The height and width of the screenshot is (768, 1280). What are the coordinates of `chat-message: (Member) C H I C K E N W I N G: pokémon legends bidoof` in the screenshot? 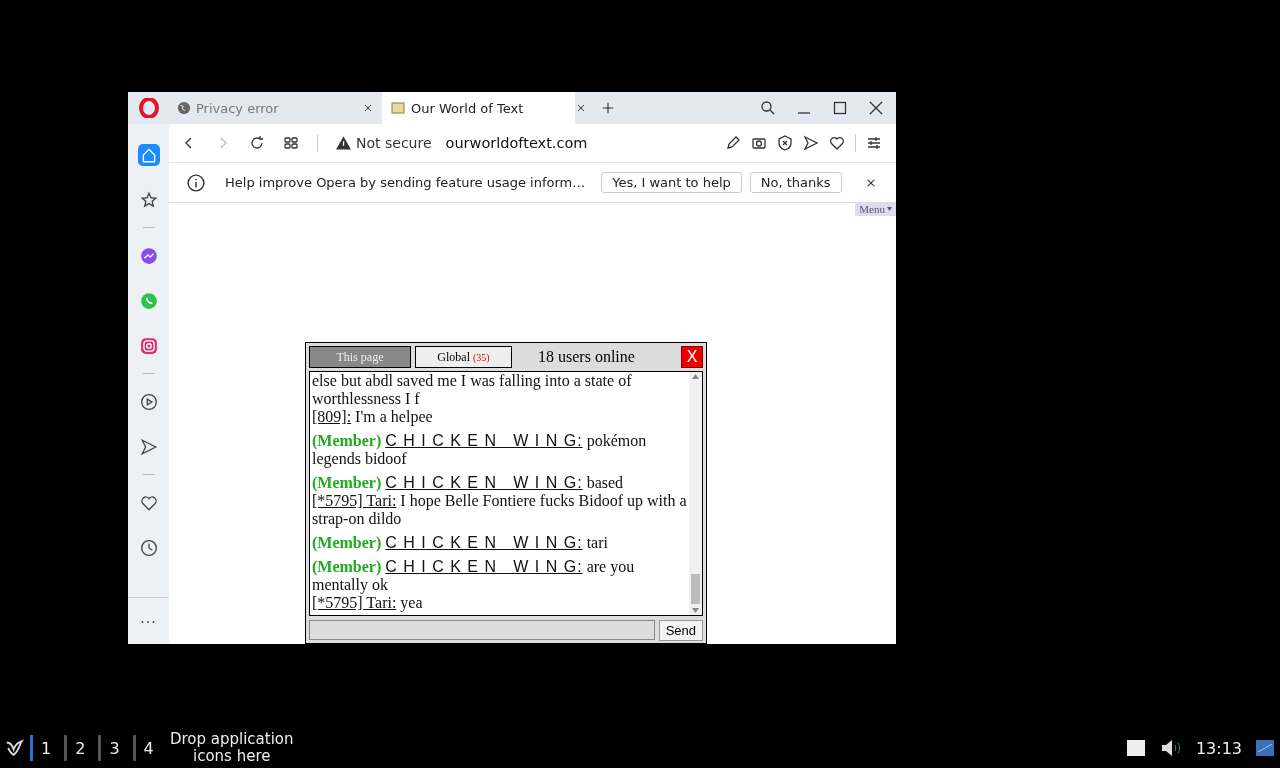 It's located at (480, 449).